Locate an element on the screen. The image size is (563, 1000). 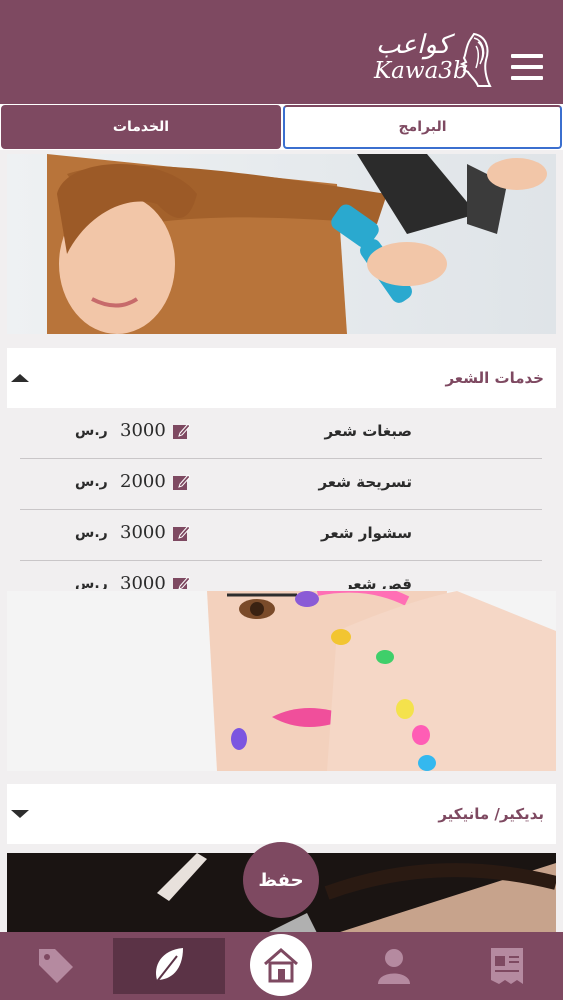
section-title: بديكير/ مانيكير is located at coordinates (491, 814).